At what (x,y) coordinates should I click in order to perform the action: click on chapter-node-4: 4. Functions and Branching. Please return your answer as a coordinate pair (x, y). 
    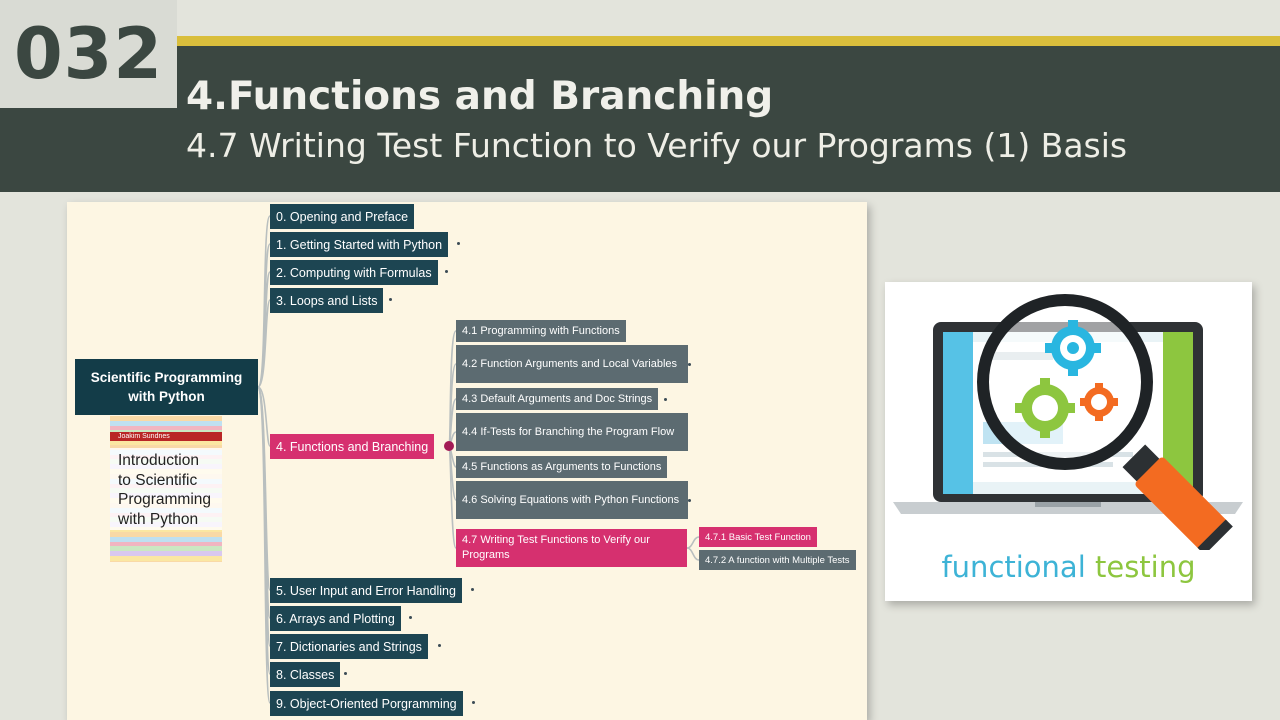
    Looking at the image, I should click on (352, 446).